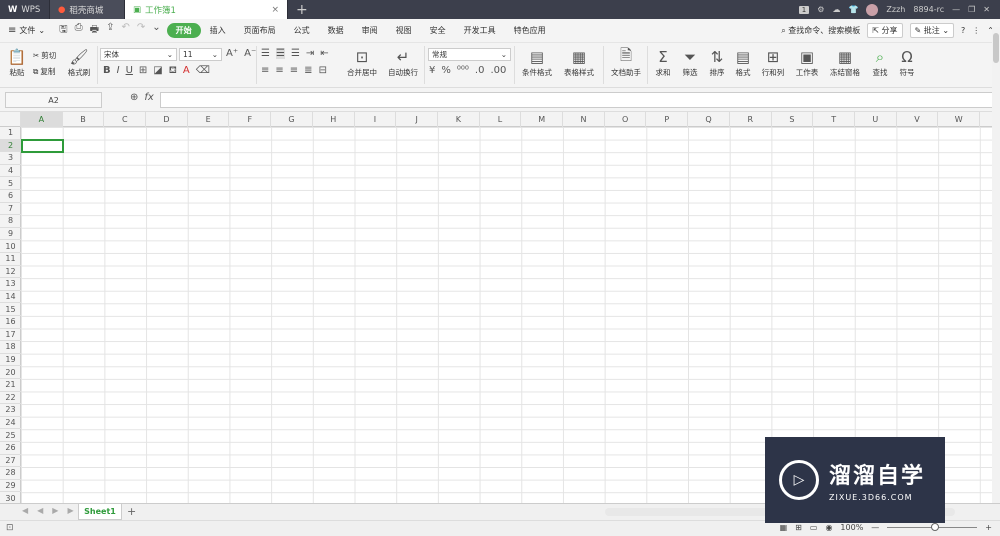 Image resolution: width=1000 pixels, height=536 pixels. I want to click on table-style-button: ▦ 表格样式, so click(579, 62).